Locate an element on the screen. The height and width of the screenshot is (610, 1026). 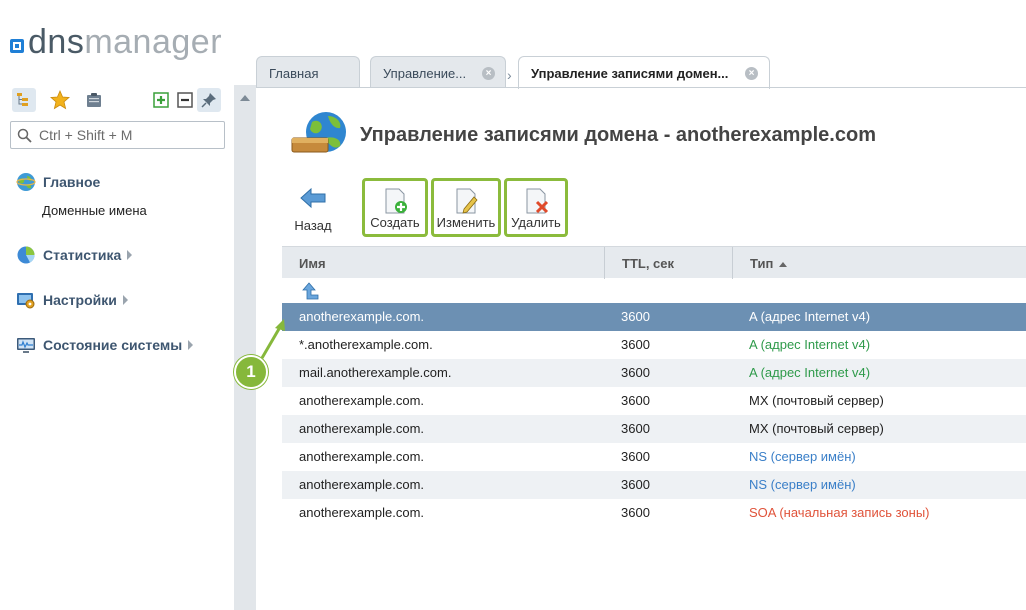
record-type: SOA (начальная запись зоны) is located at coordinates (839, 512).